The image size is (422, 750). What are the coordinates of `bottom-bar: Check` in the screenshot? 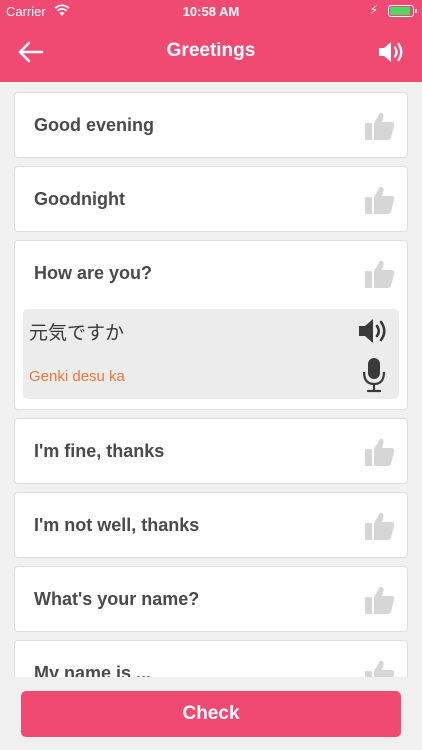 It's located at (211, 713).